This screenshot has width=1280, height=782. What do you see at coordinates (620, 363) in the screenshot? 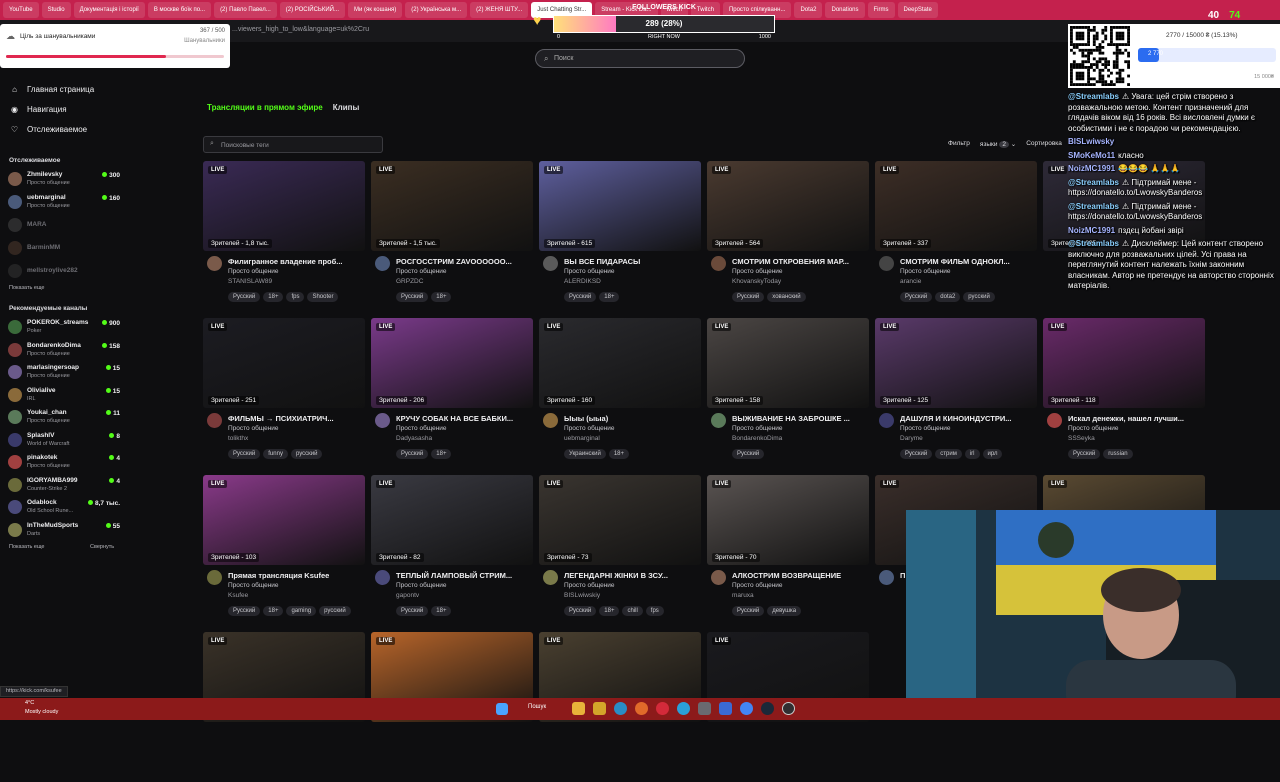
I see `stream-thumbnail: LIVE Зрителей - 160` at bounding box center [620, 363].